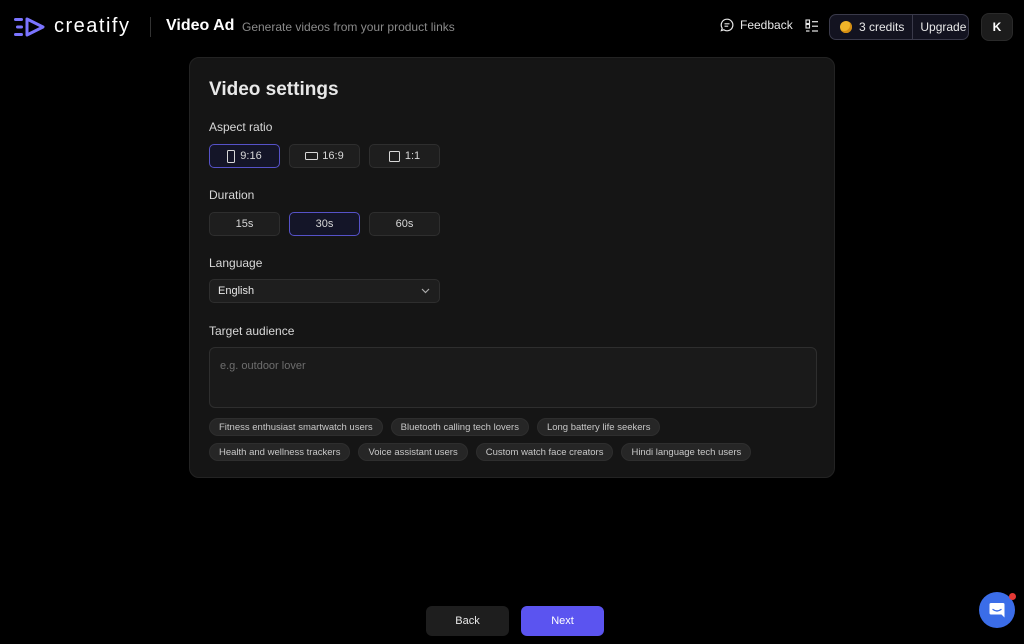  I want to click on checklist-icon, so click(812, 28).